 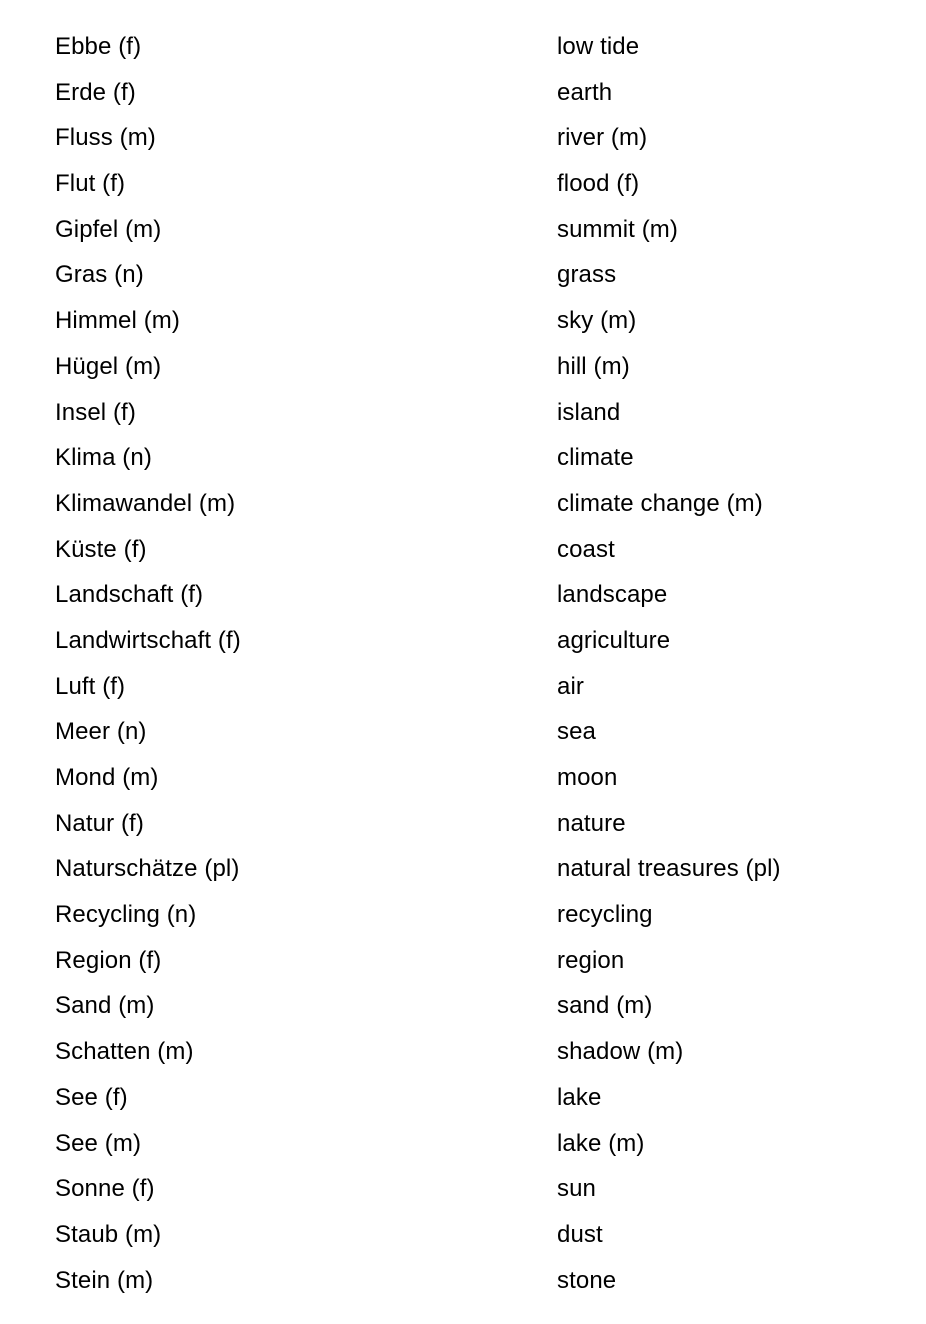 I want to click on english-gloss: climate change (m), so click(x=660, y=503).